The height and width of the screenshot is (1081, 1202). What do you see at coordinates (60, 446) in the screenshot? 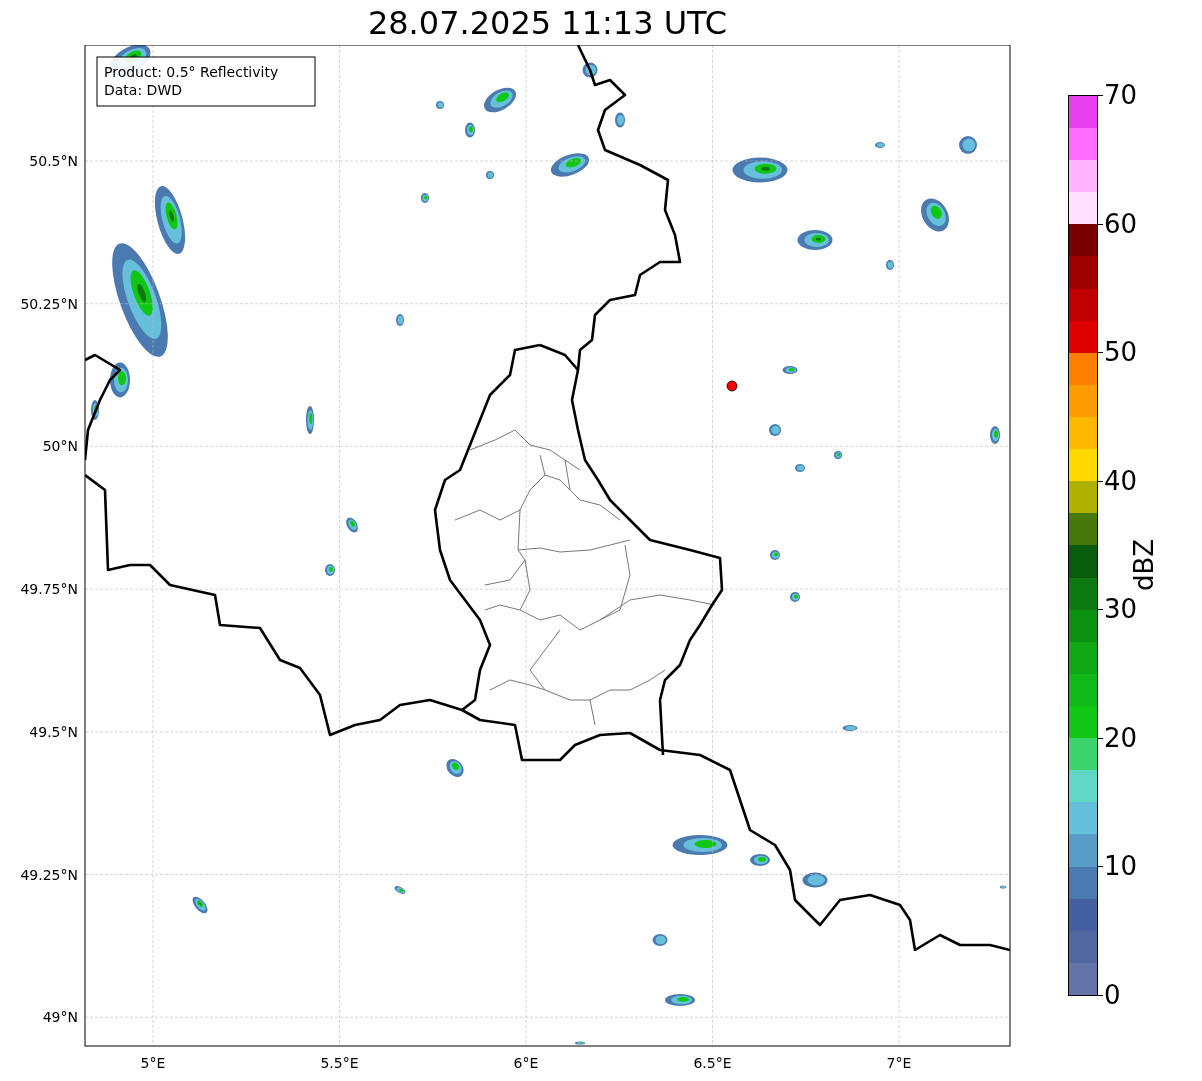
I see `latitude-label: 50°N` at bounding box center [60, 446].